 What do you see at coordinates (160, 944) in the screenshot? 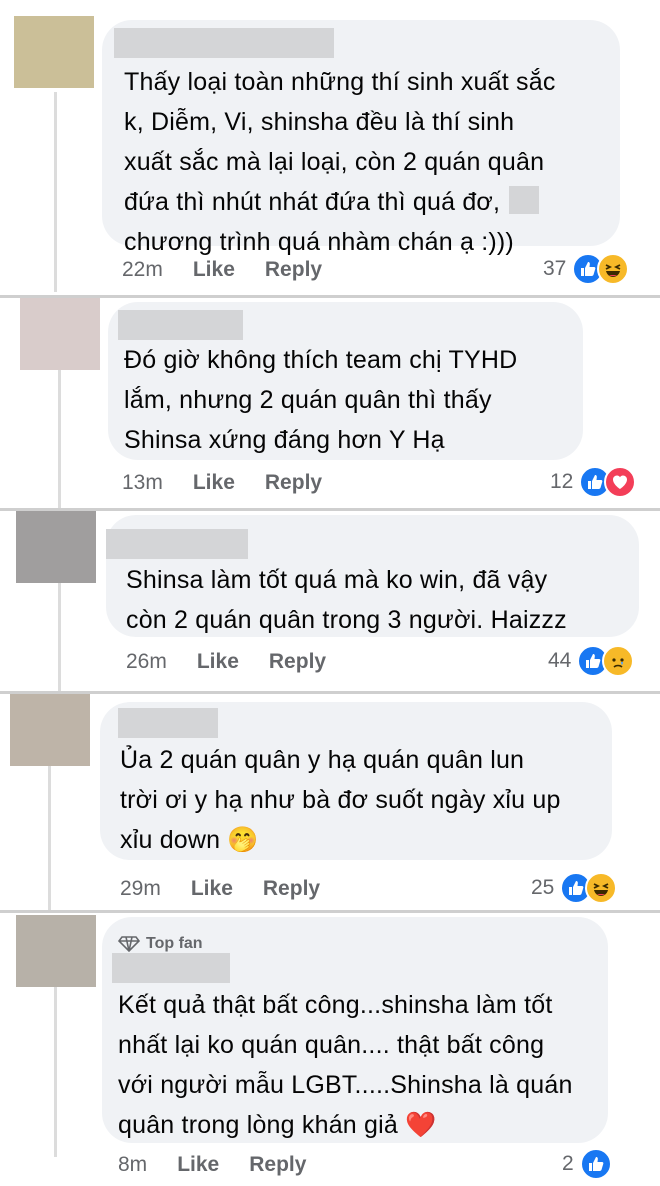
I see `top-fan-badge: Top fan` at bounding box center [160, 944].